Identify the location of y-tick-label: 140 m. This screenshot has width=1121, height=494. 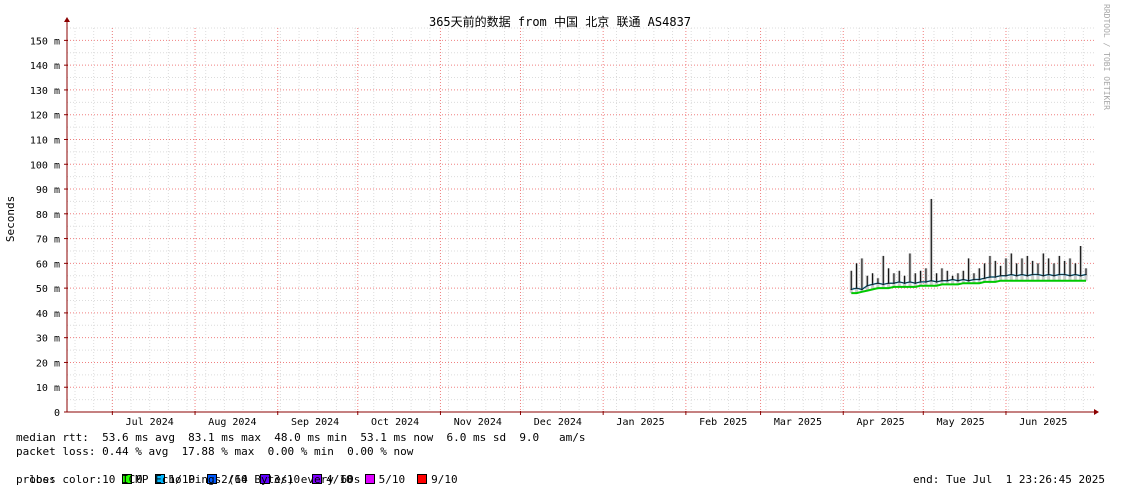
(45, 66).